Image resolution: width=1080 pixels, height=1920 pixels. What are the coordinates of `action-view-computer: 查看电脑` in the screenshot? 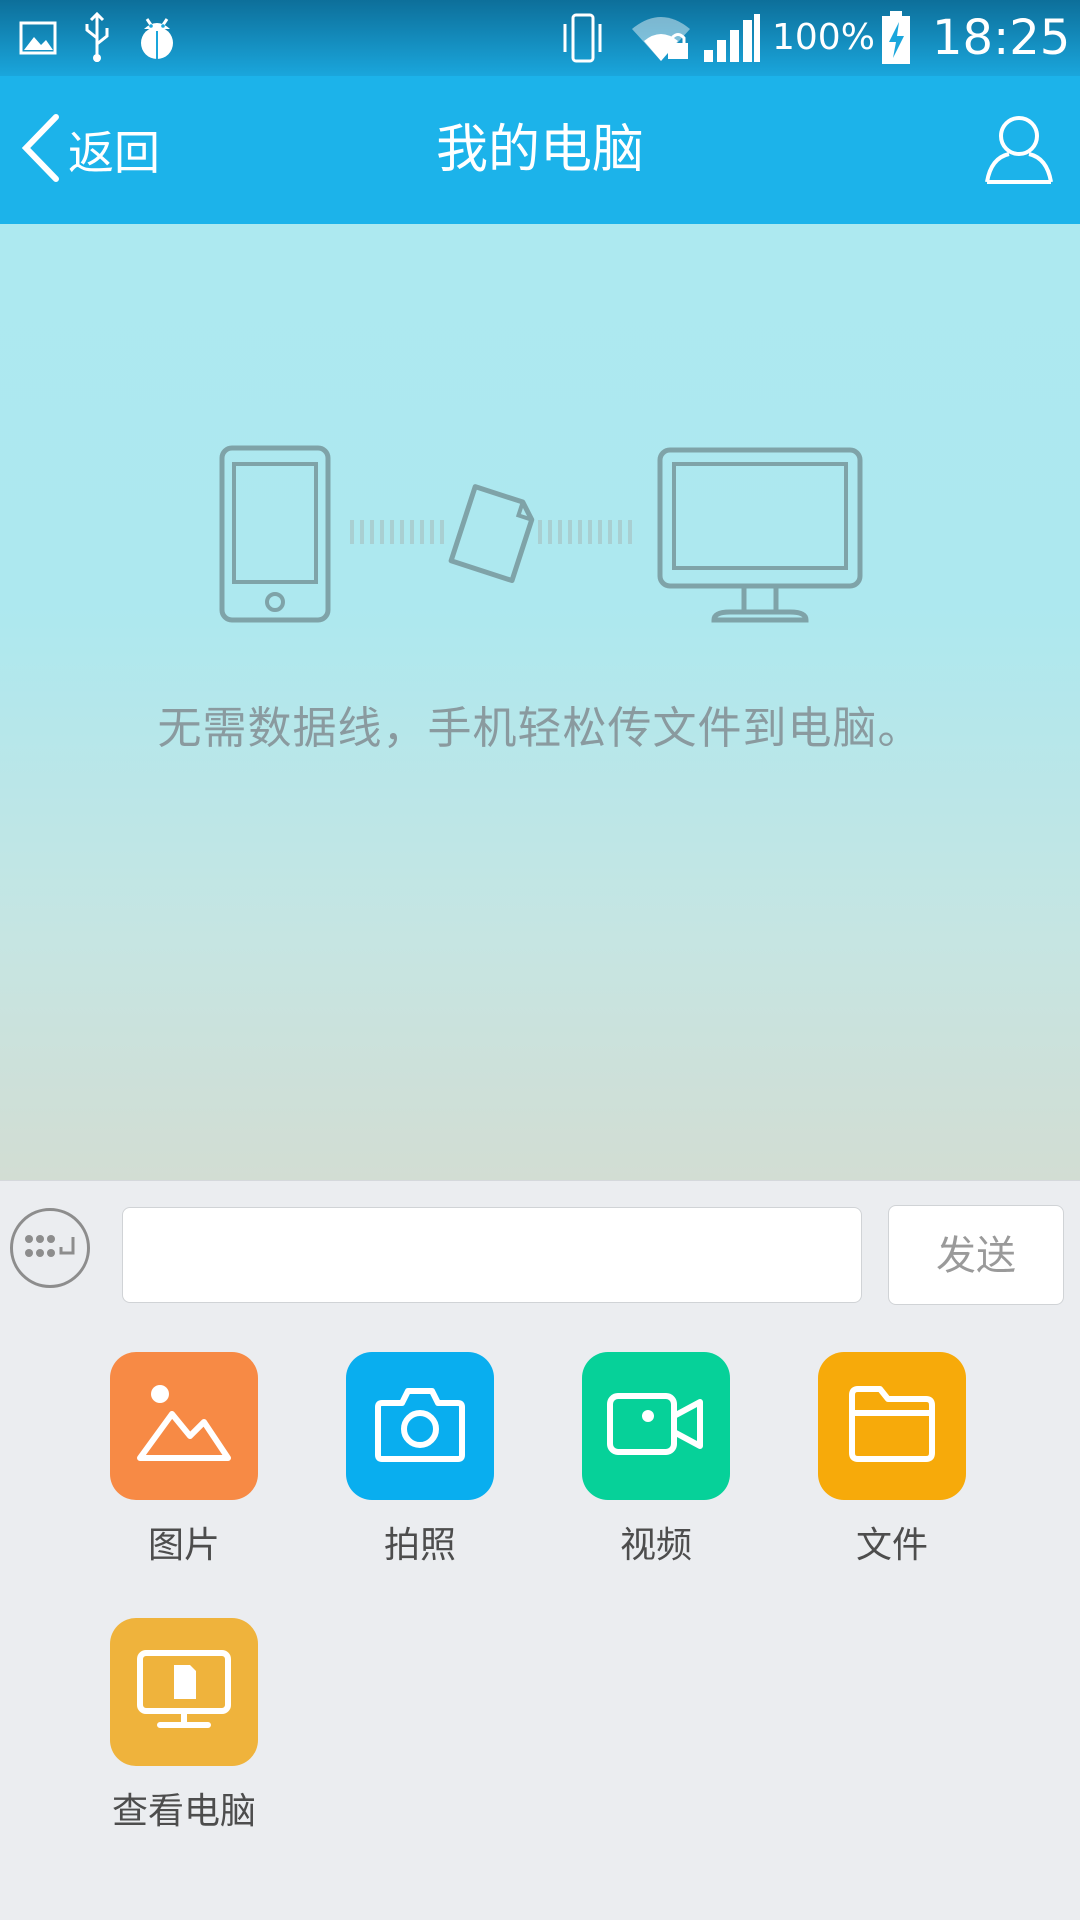 It's located at (184, 1715).